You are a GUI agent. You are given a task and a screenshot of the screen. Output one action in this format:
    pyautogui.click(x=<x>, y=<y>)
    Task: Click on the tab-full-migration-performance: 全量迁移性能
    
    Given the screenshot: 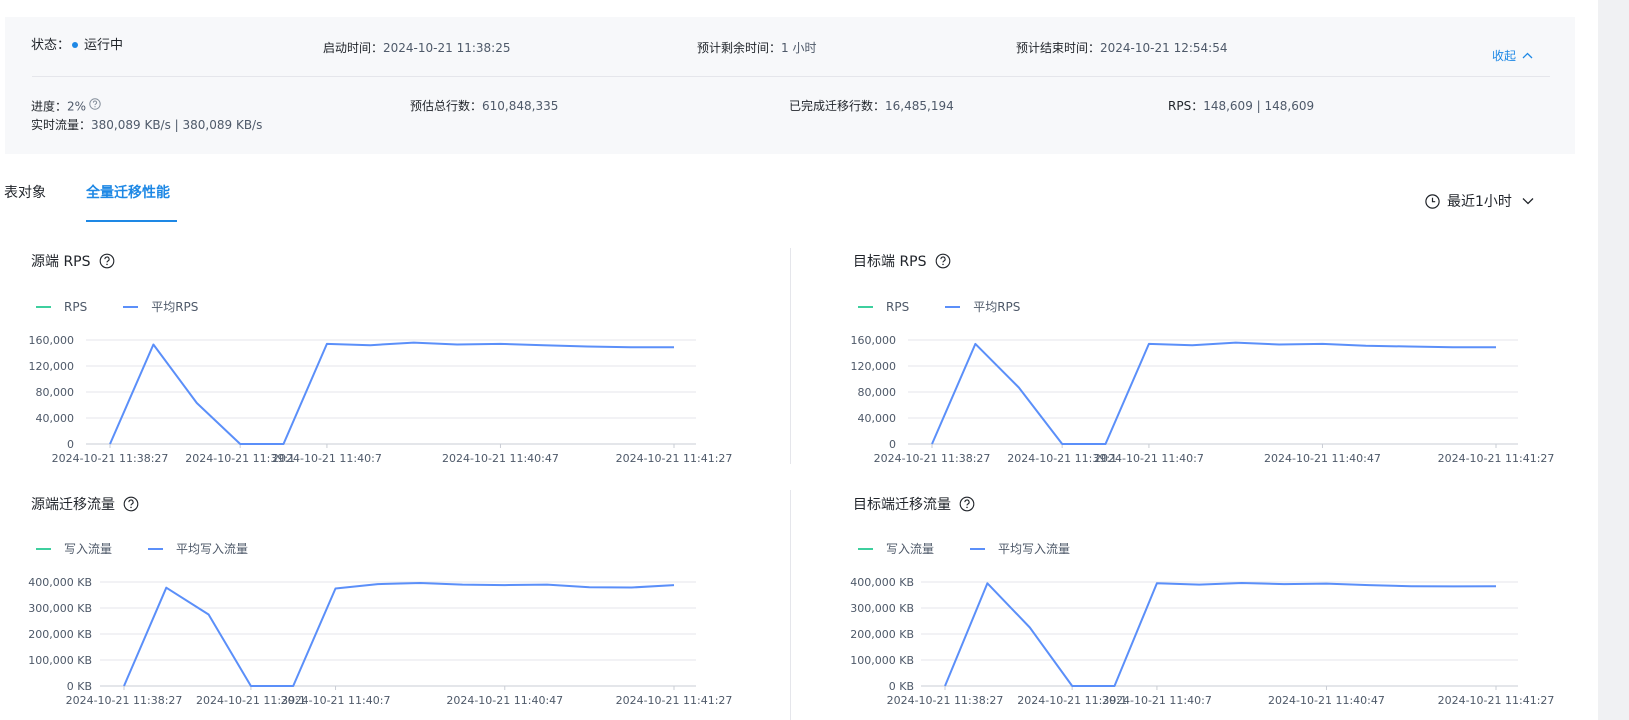 What is the action you would take?
    pyautogui.click(x=128, y=193)
    